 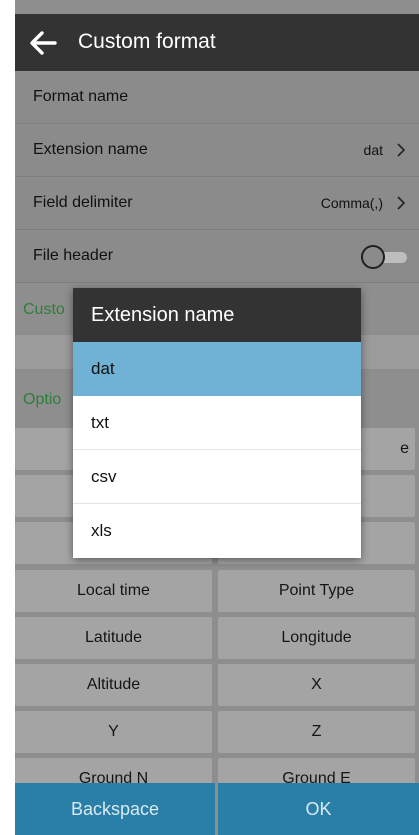 What do you see at coordinates (73, 255) in the screenshot?
I see `file-header-label: File header` at bounding box center [73, 255].